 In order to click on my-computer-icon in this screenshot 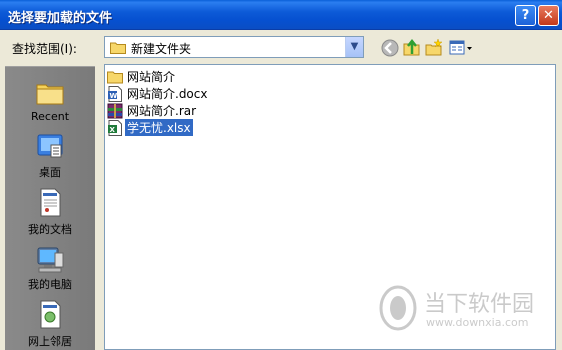, I will do `click(50, 260)`.